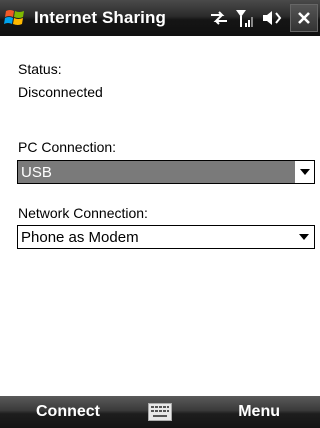 The width and height of the screenshot is (320, 428). What do you see at coordinates (36, 172) in the screenshot?
I see `pc-connection-value: USB` at bounding box center [36, 172].